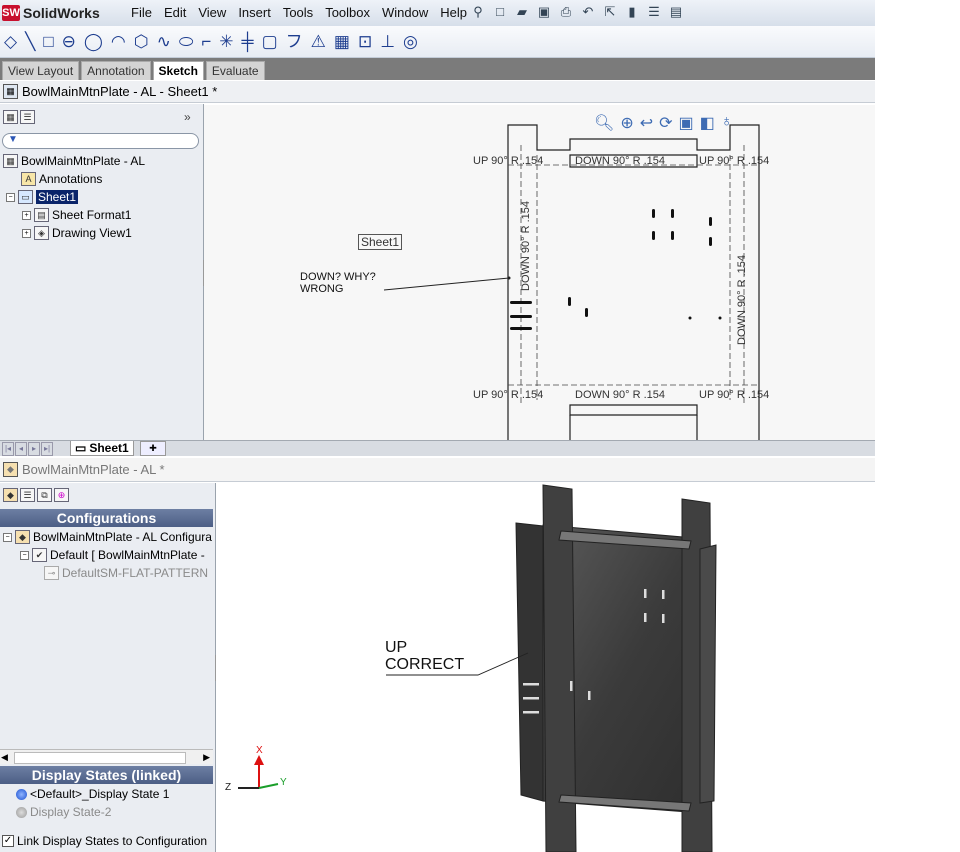 The width and height of the screenshot is (960, 852). What do you see at coordinates (654, 12) in the screenshot?
I see `file-properties-icon: ☰` at bounding box center [654, 12].